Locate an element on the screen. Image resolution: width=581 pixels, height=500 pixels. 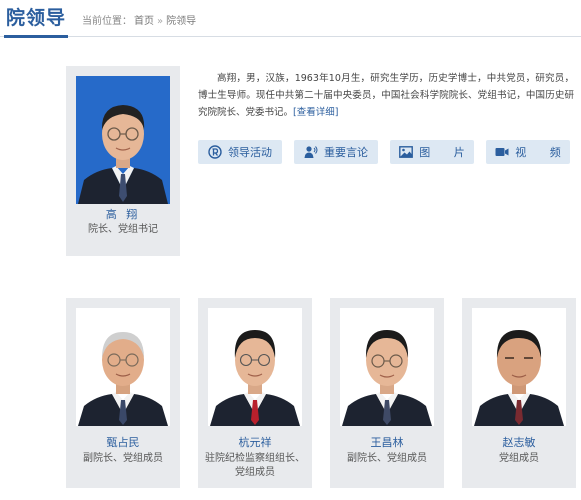
button-label: 视 频 is located at coordinates (543, 152).